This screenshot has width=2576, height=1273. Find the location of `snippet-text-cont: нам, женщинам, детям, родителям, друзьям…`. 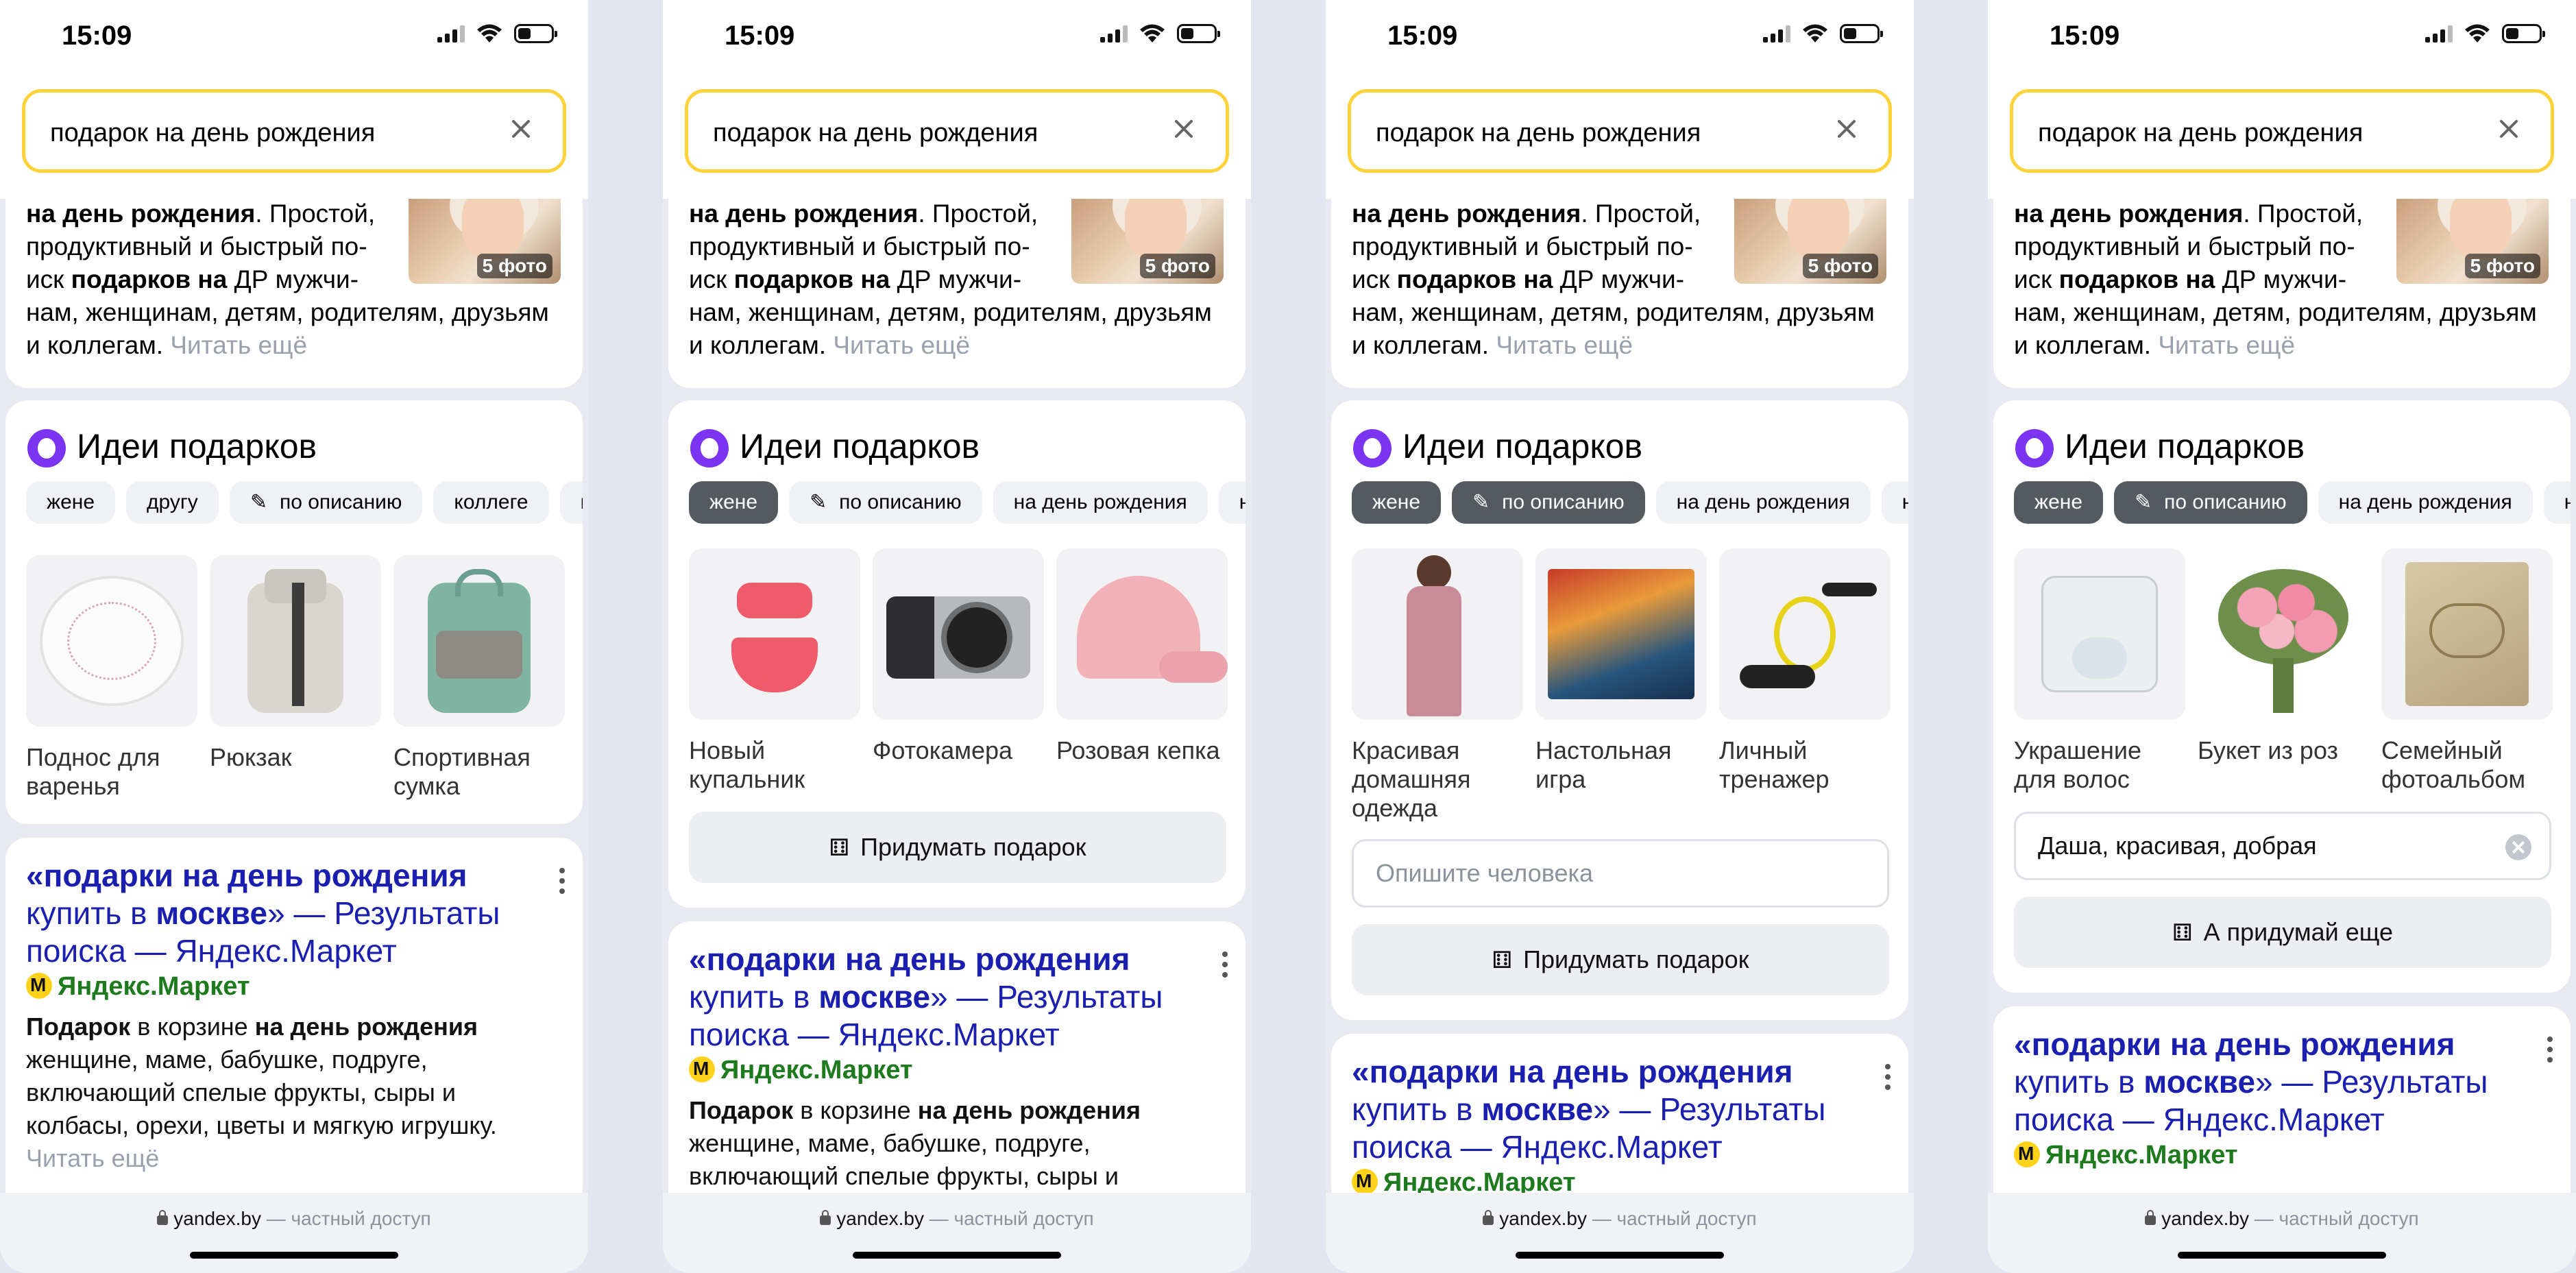

snippet-text-cont: нам, женщинам, детям, родителям, друзьям… is located at coordinates (2275, 328).